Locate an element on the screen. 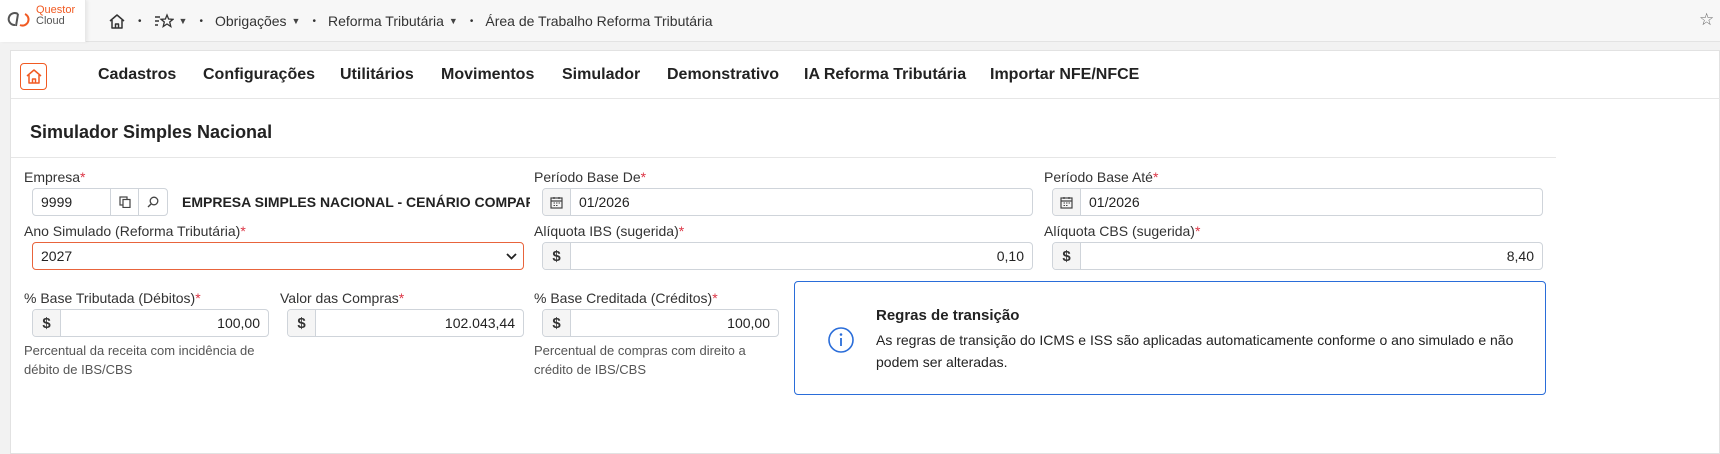 Image resolution: width=1720 pixels, height=454 pixels. breadcrumb-item-area-trabalho: Área de Trabalho Reforma Tributária is located at coordinates (598, 21).